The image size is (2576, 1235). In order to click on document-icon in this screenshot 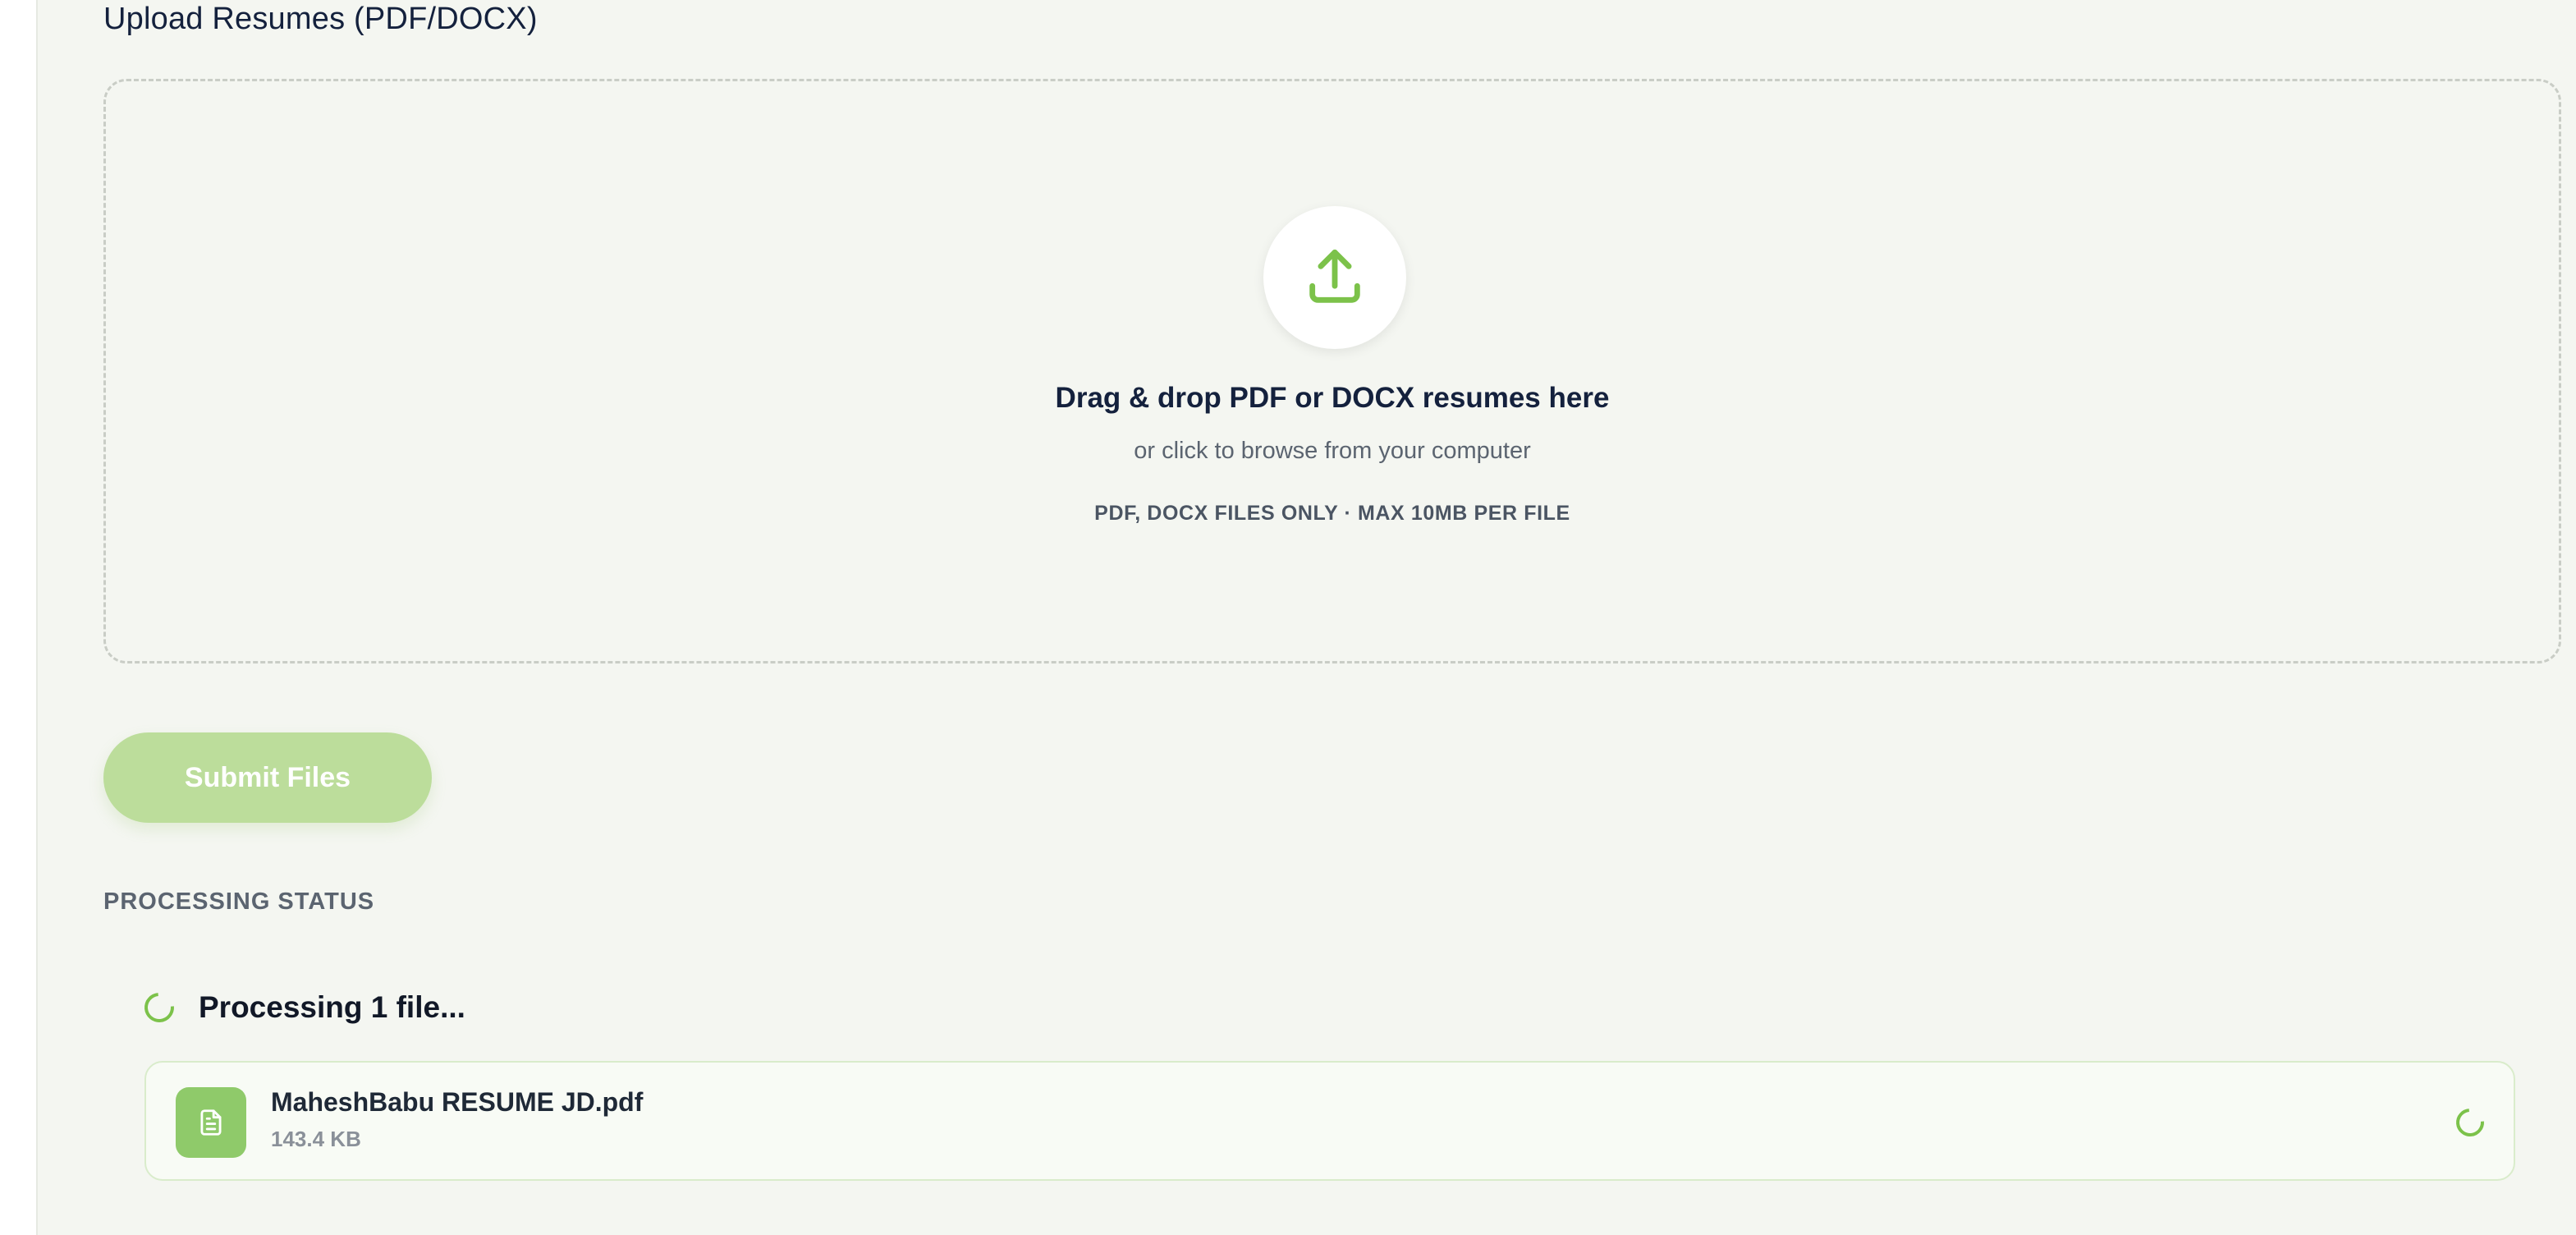, I will do `click(211, 1122)`.